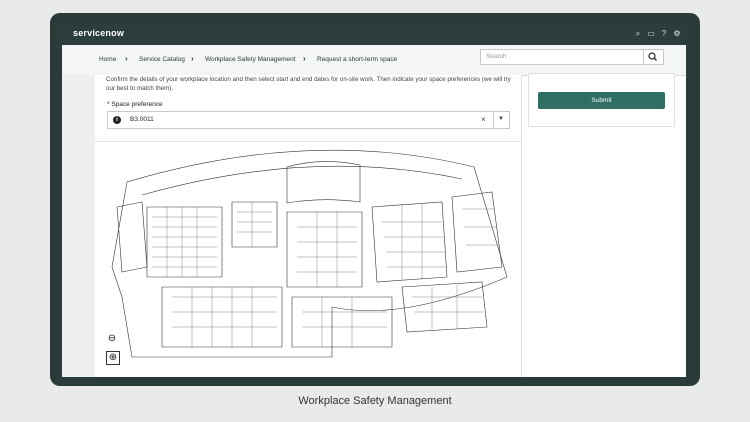 This screenshot has height=422, width=750. What do you see at coordinates (162, 59) in the screenshot?
I see `breadcrumb-service-catalog: Service Catalog` at bounding box center [162, 59].